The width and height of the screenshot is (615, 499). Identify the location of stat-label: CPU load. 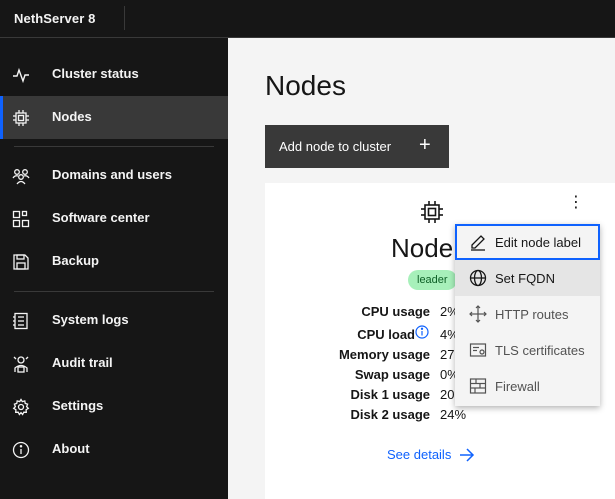
(386, 334).